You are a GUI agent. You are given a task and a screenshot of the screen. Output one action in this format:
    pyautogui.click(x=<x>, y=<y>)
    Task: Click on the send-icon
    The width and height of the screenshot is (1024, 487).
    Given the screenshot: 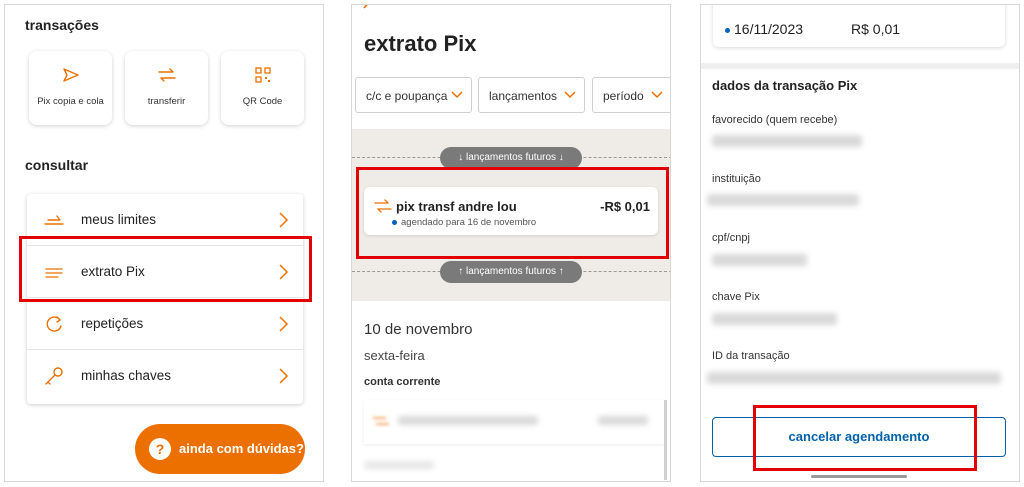 What is the action you would take?
    pyautogui.click(x=70, y=75)
    